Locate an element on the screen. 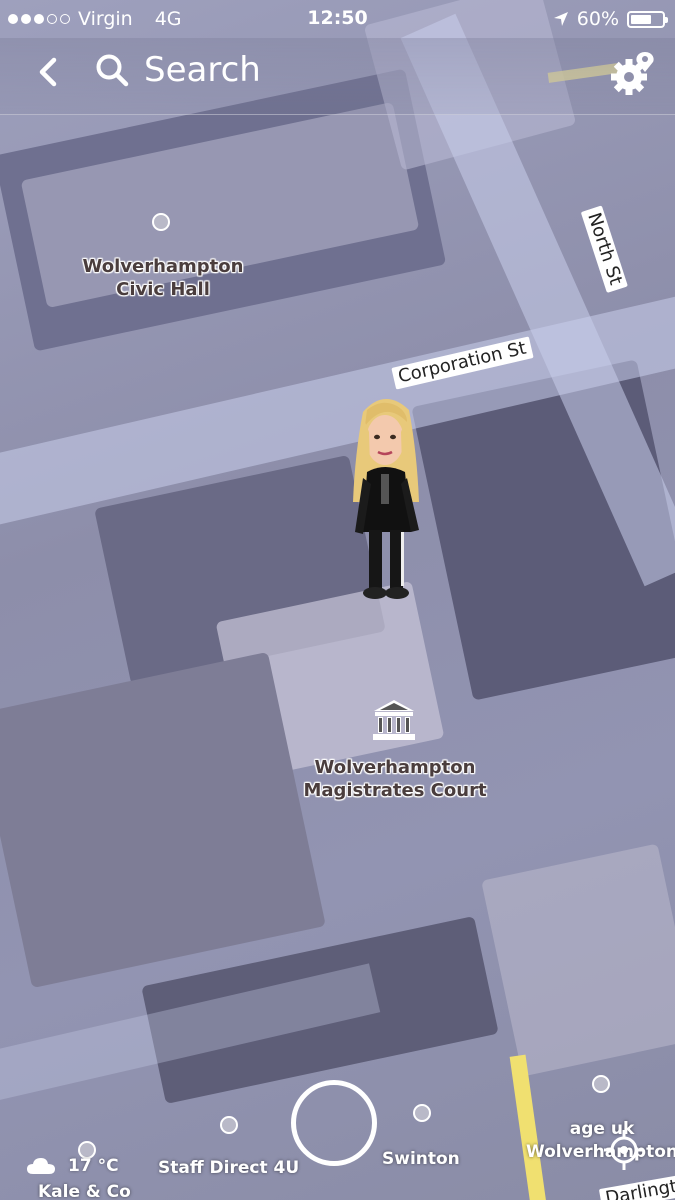 The image size is (675, 1200). street-label-north-st: North St is located at coordinates (604, 249).